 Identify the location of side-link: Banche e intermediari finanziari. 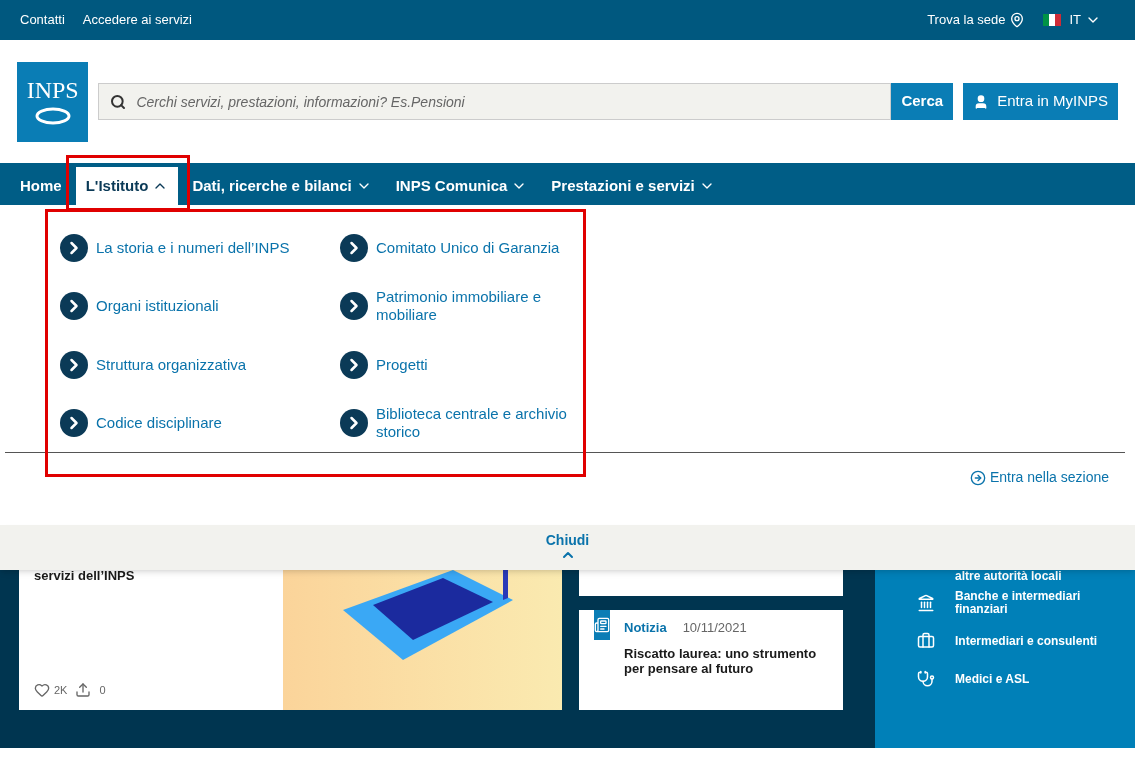
(1022, 603).